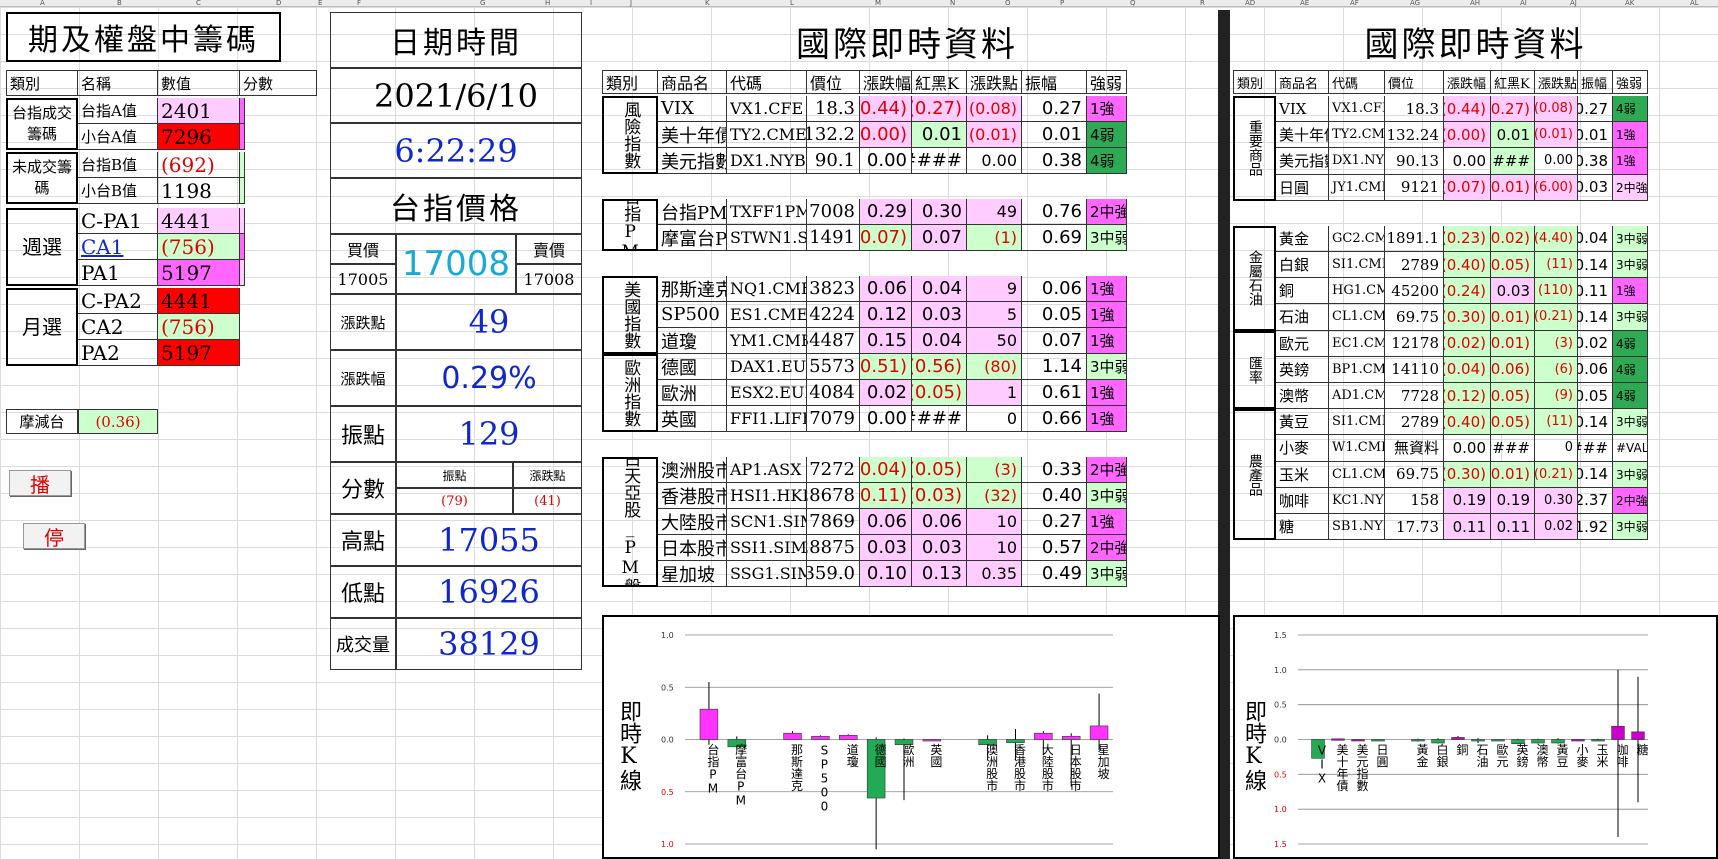  What do you see at coordinates (1354, 3) in the screenshot?
I see `column-letter: AF` at bounding box center [1354, 3].